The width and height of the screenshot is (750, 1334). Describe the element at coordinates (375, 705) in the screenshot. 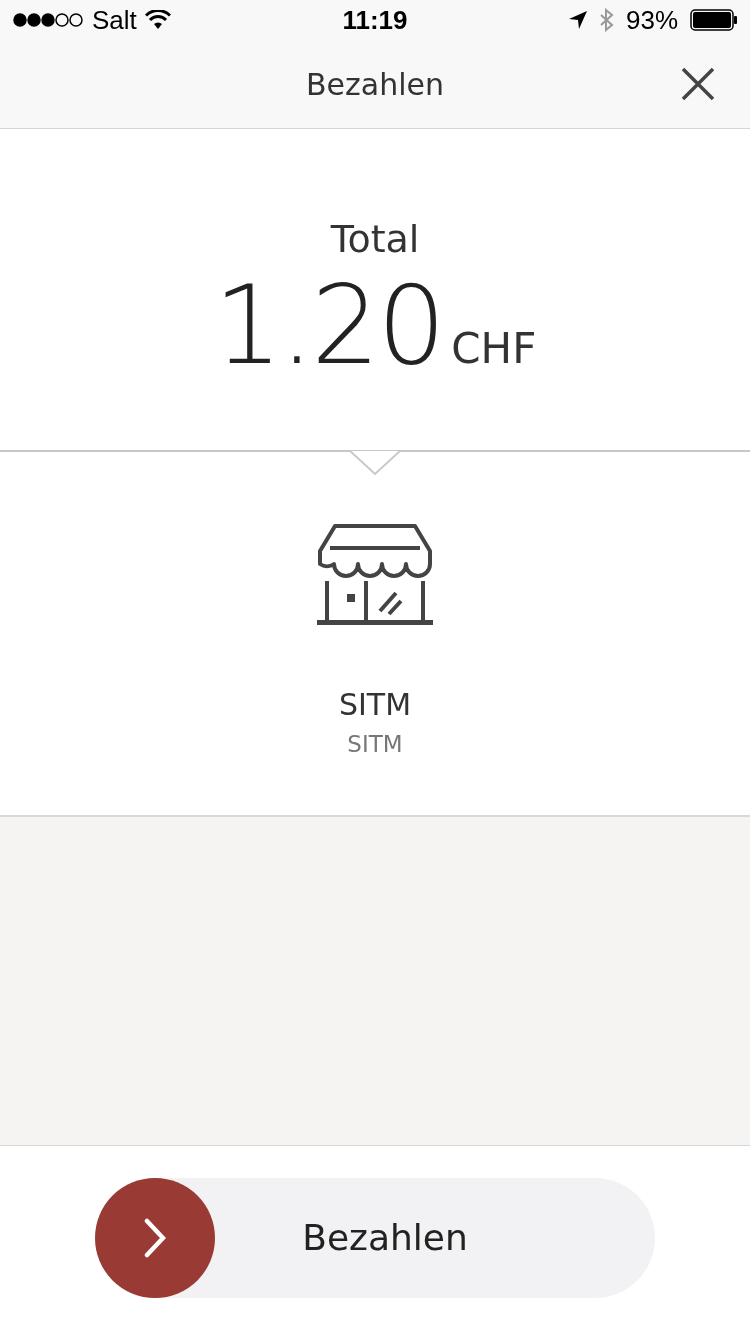

I see `merchant-name: SITM` at that location.